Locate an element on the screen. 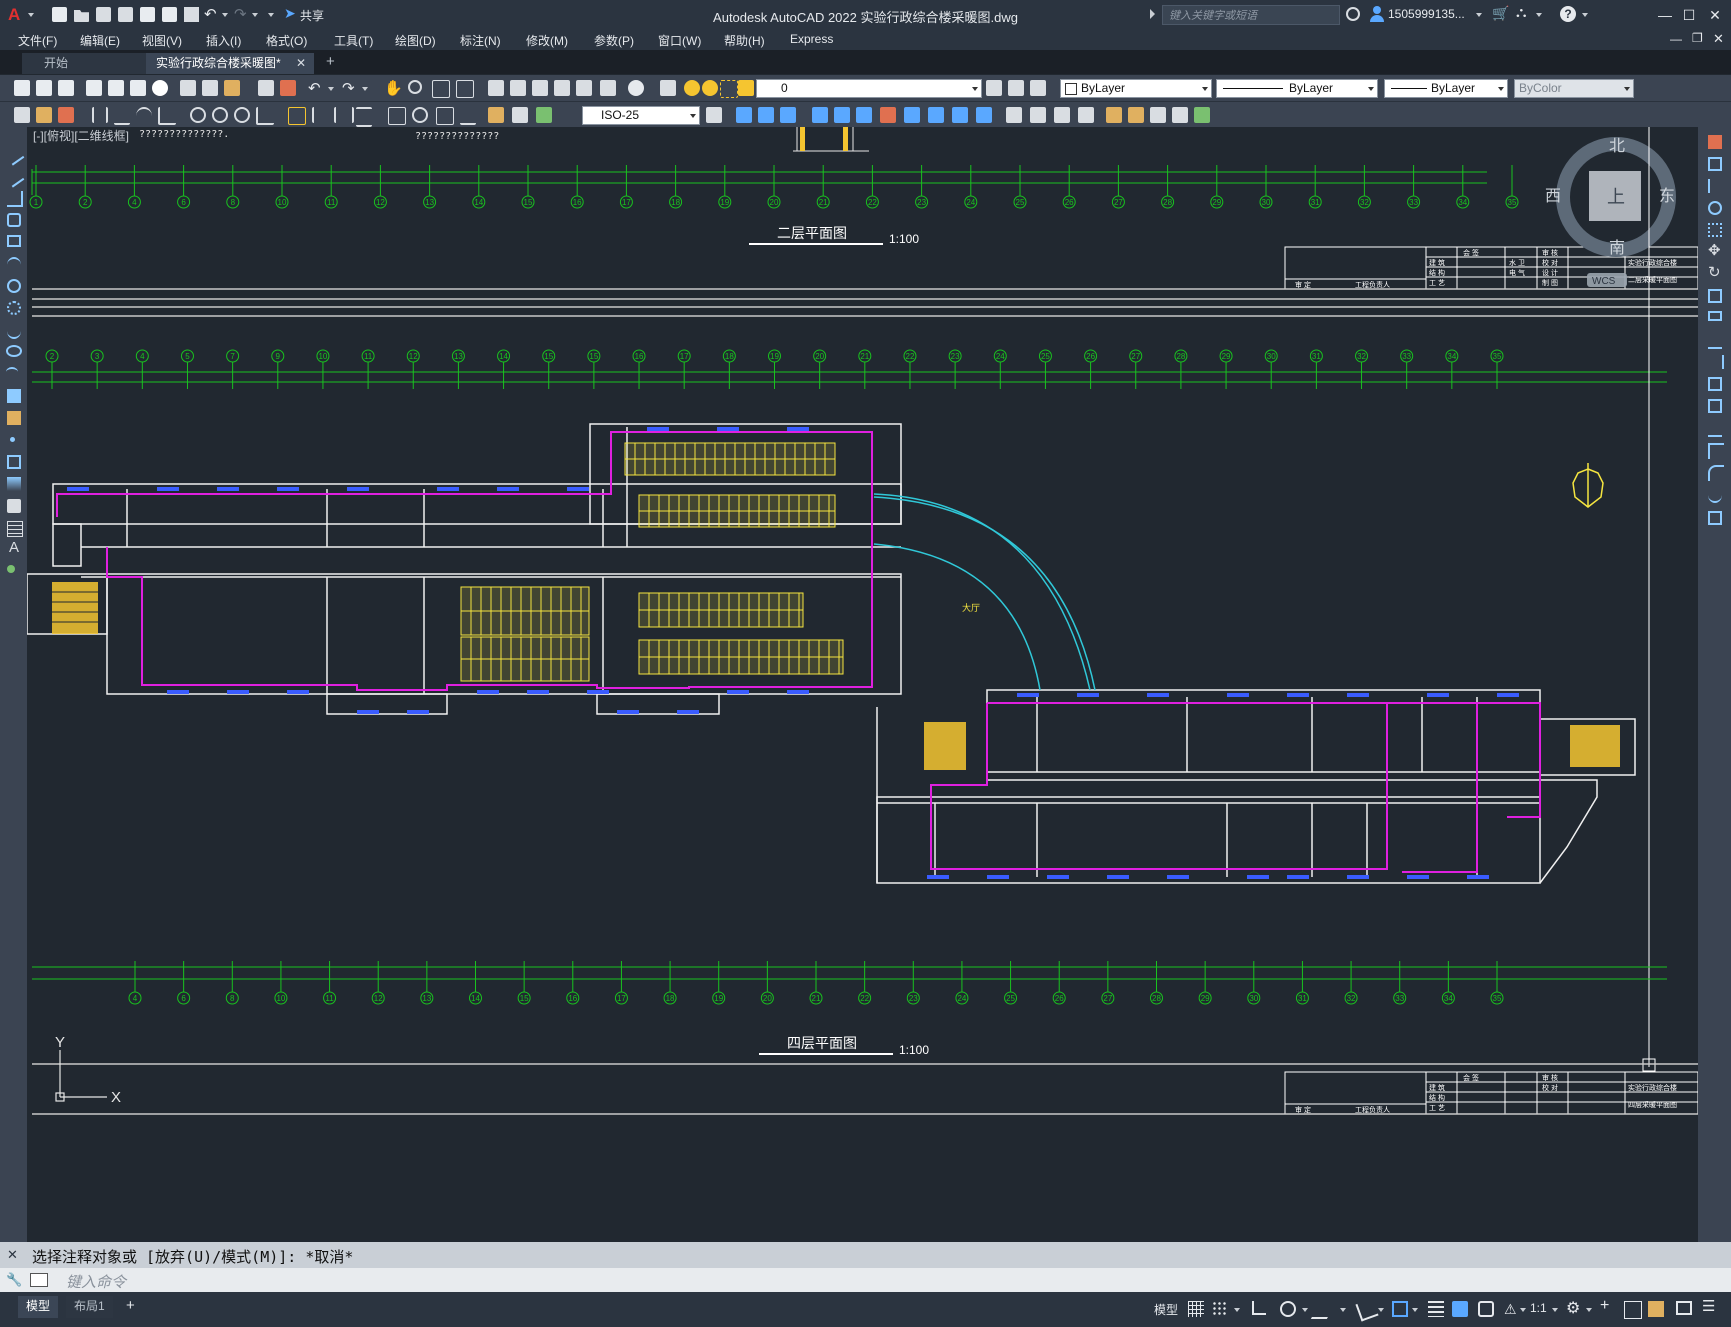  modify-stretch-icon is located at coordinates (936, 115).